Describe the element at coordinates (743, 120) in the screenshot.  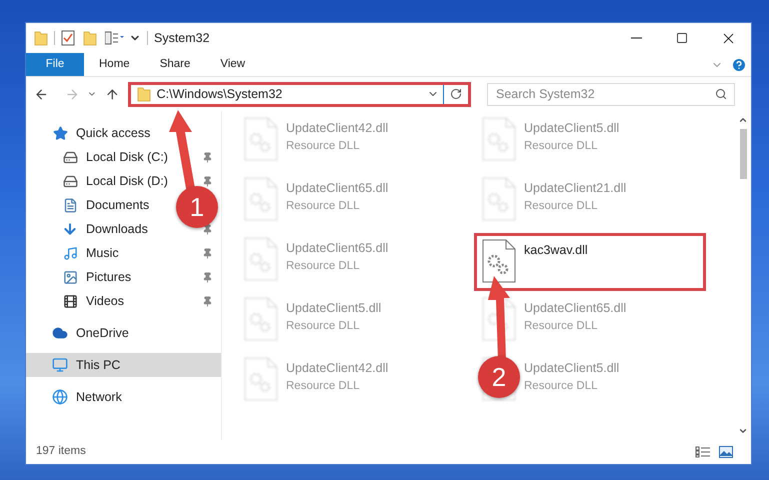
I see `scroll-up-icon` at that location.